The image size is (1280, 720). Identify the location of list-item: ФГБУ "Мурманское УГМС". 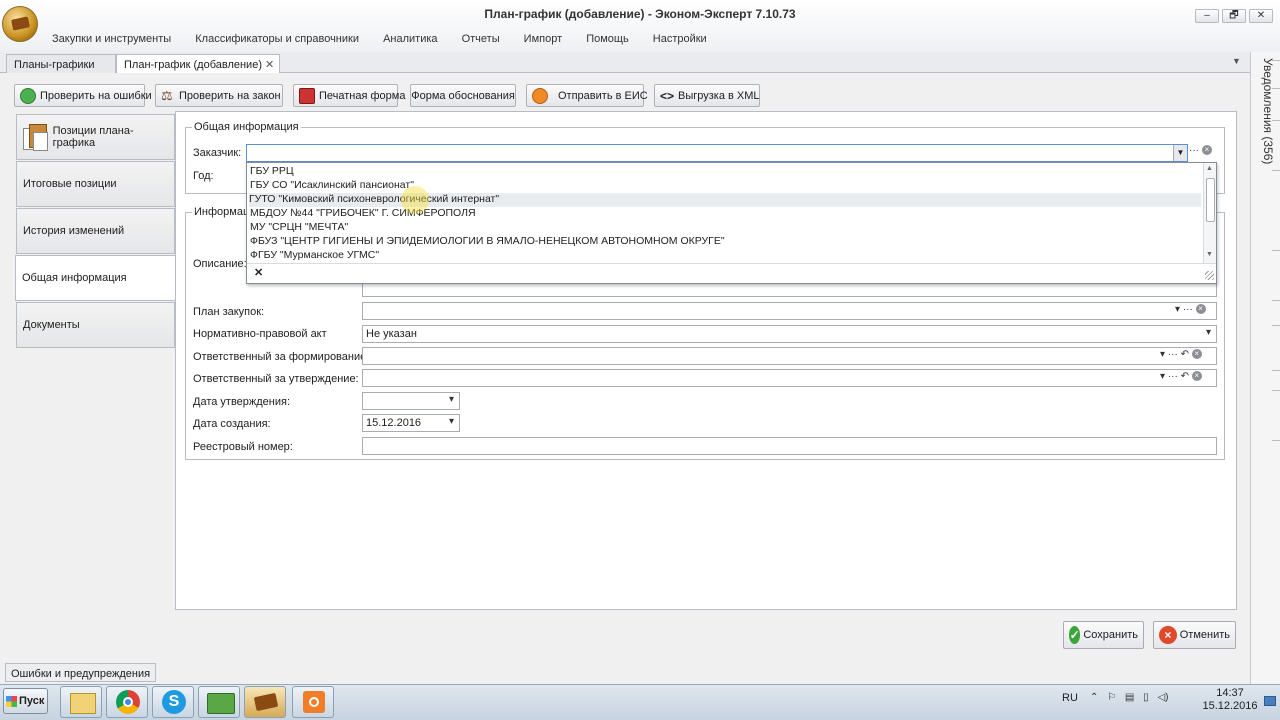
(314, 256).